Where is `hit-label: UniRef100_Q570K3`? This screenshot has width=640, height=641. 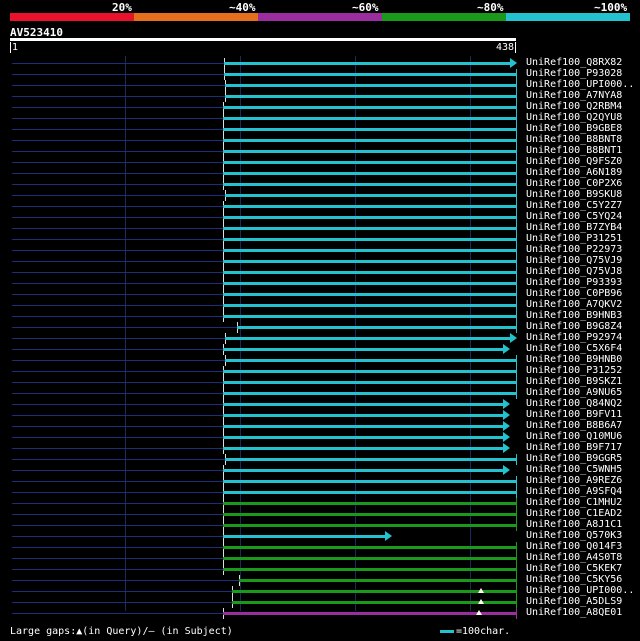
hit-label: UniRef100_Q570K3 is located at coordinates (574, 535).